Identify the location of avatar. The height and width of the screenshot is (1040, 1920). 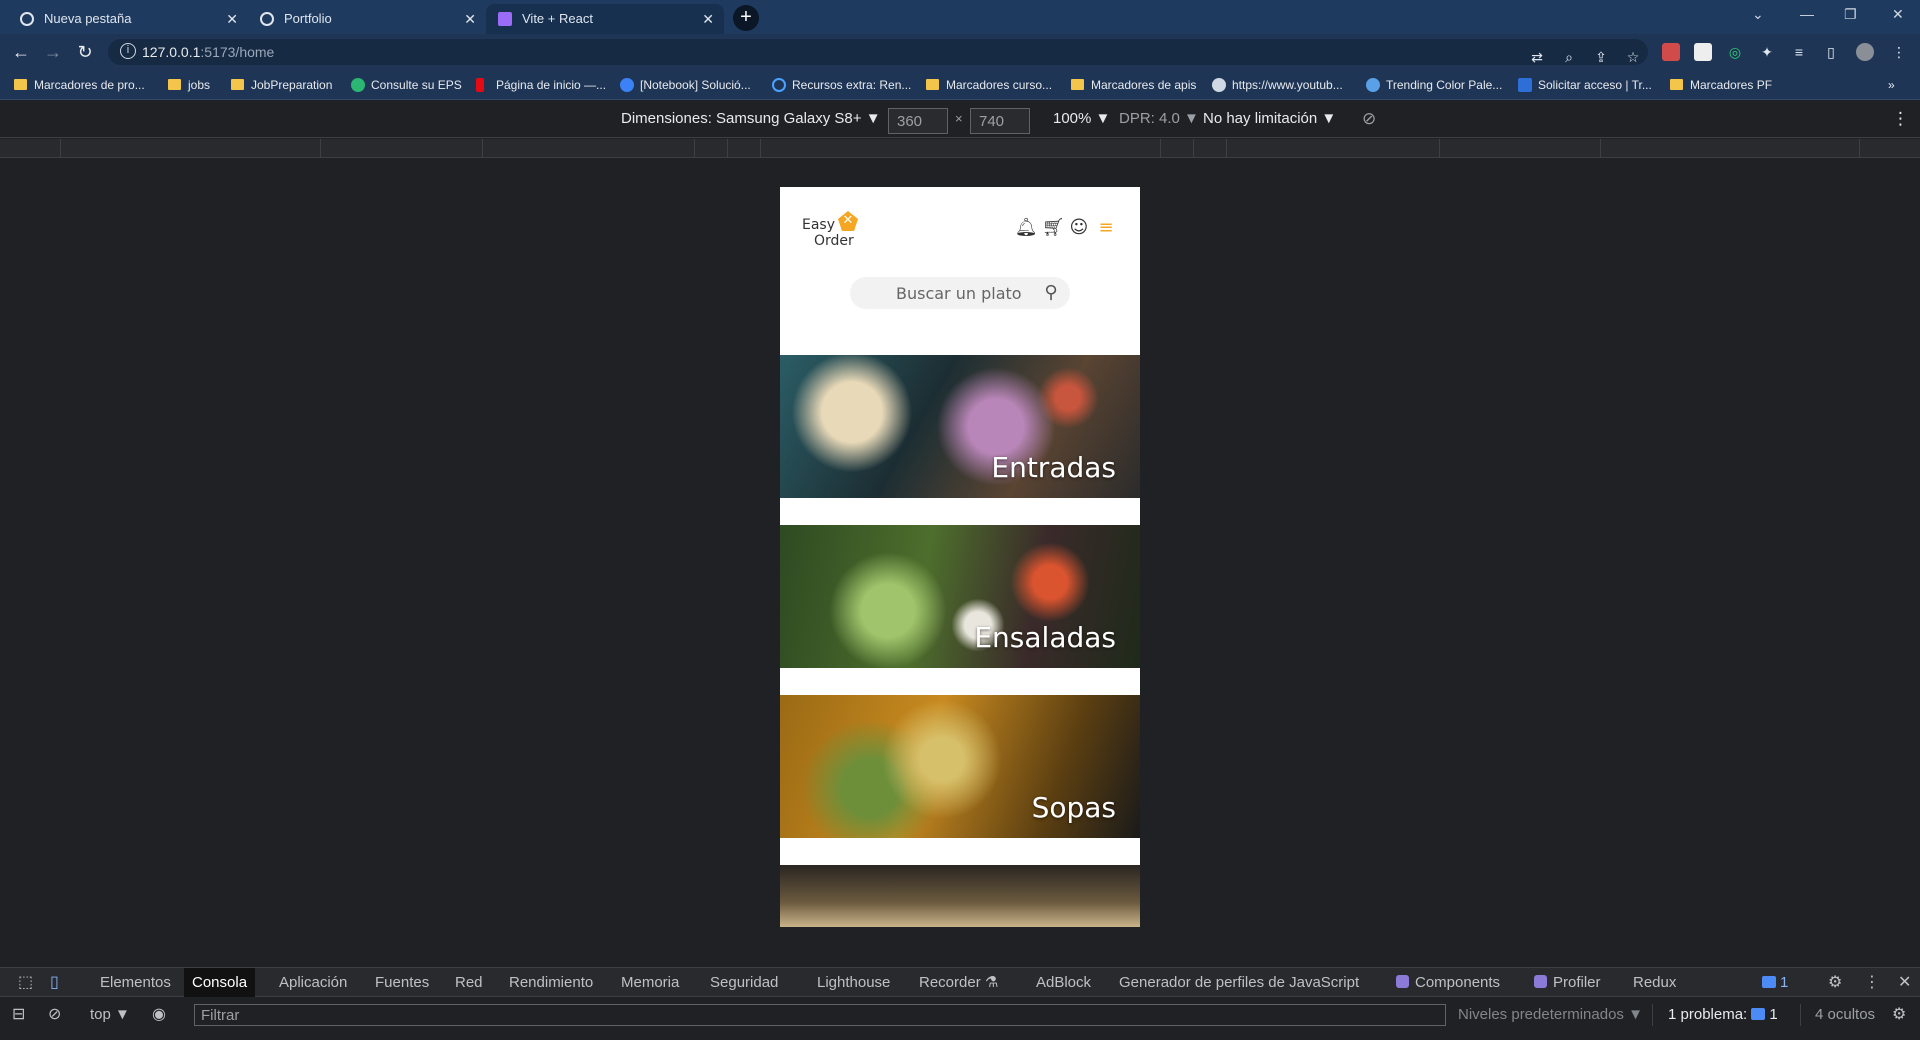
(1865, 52).